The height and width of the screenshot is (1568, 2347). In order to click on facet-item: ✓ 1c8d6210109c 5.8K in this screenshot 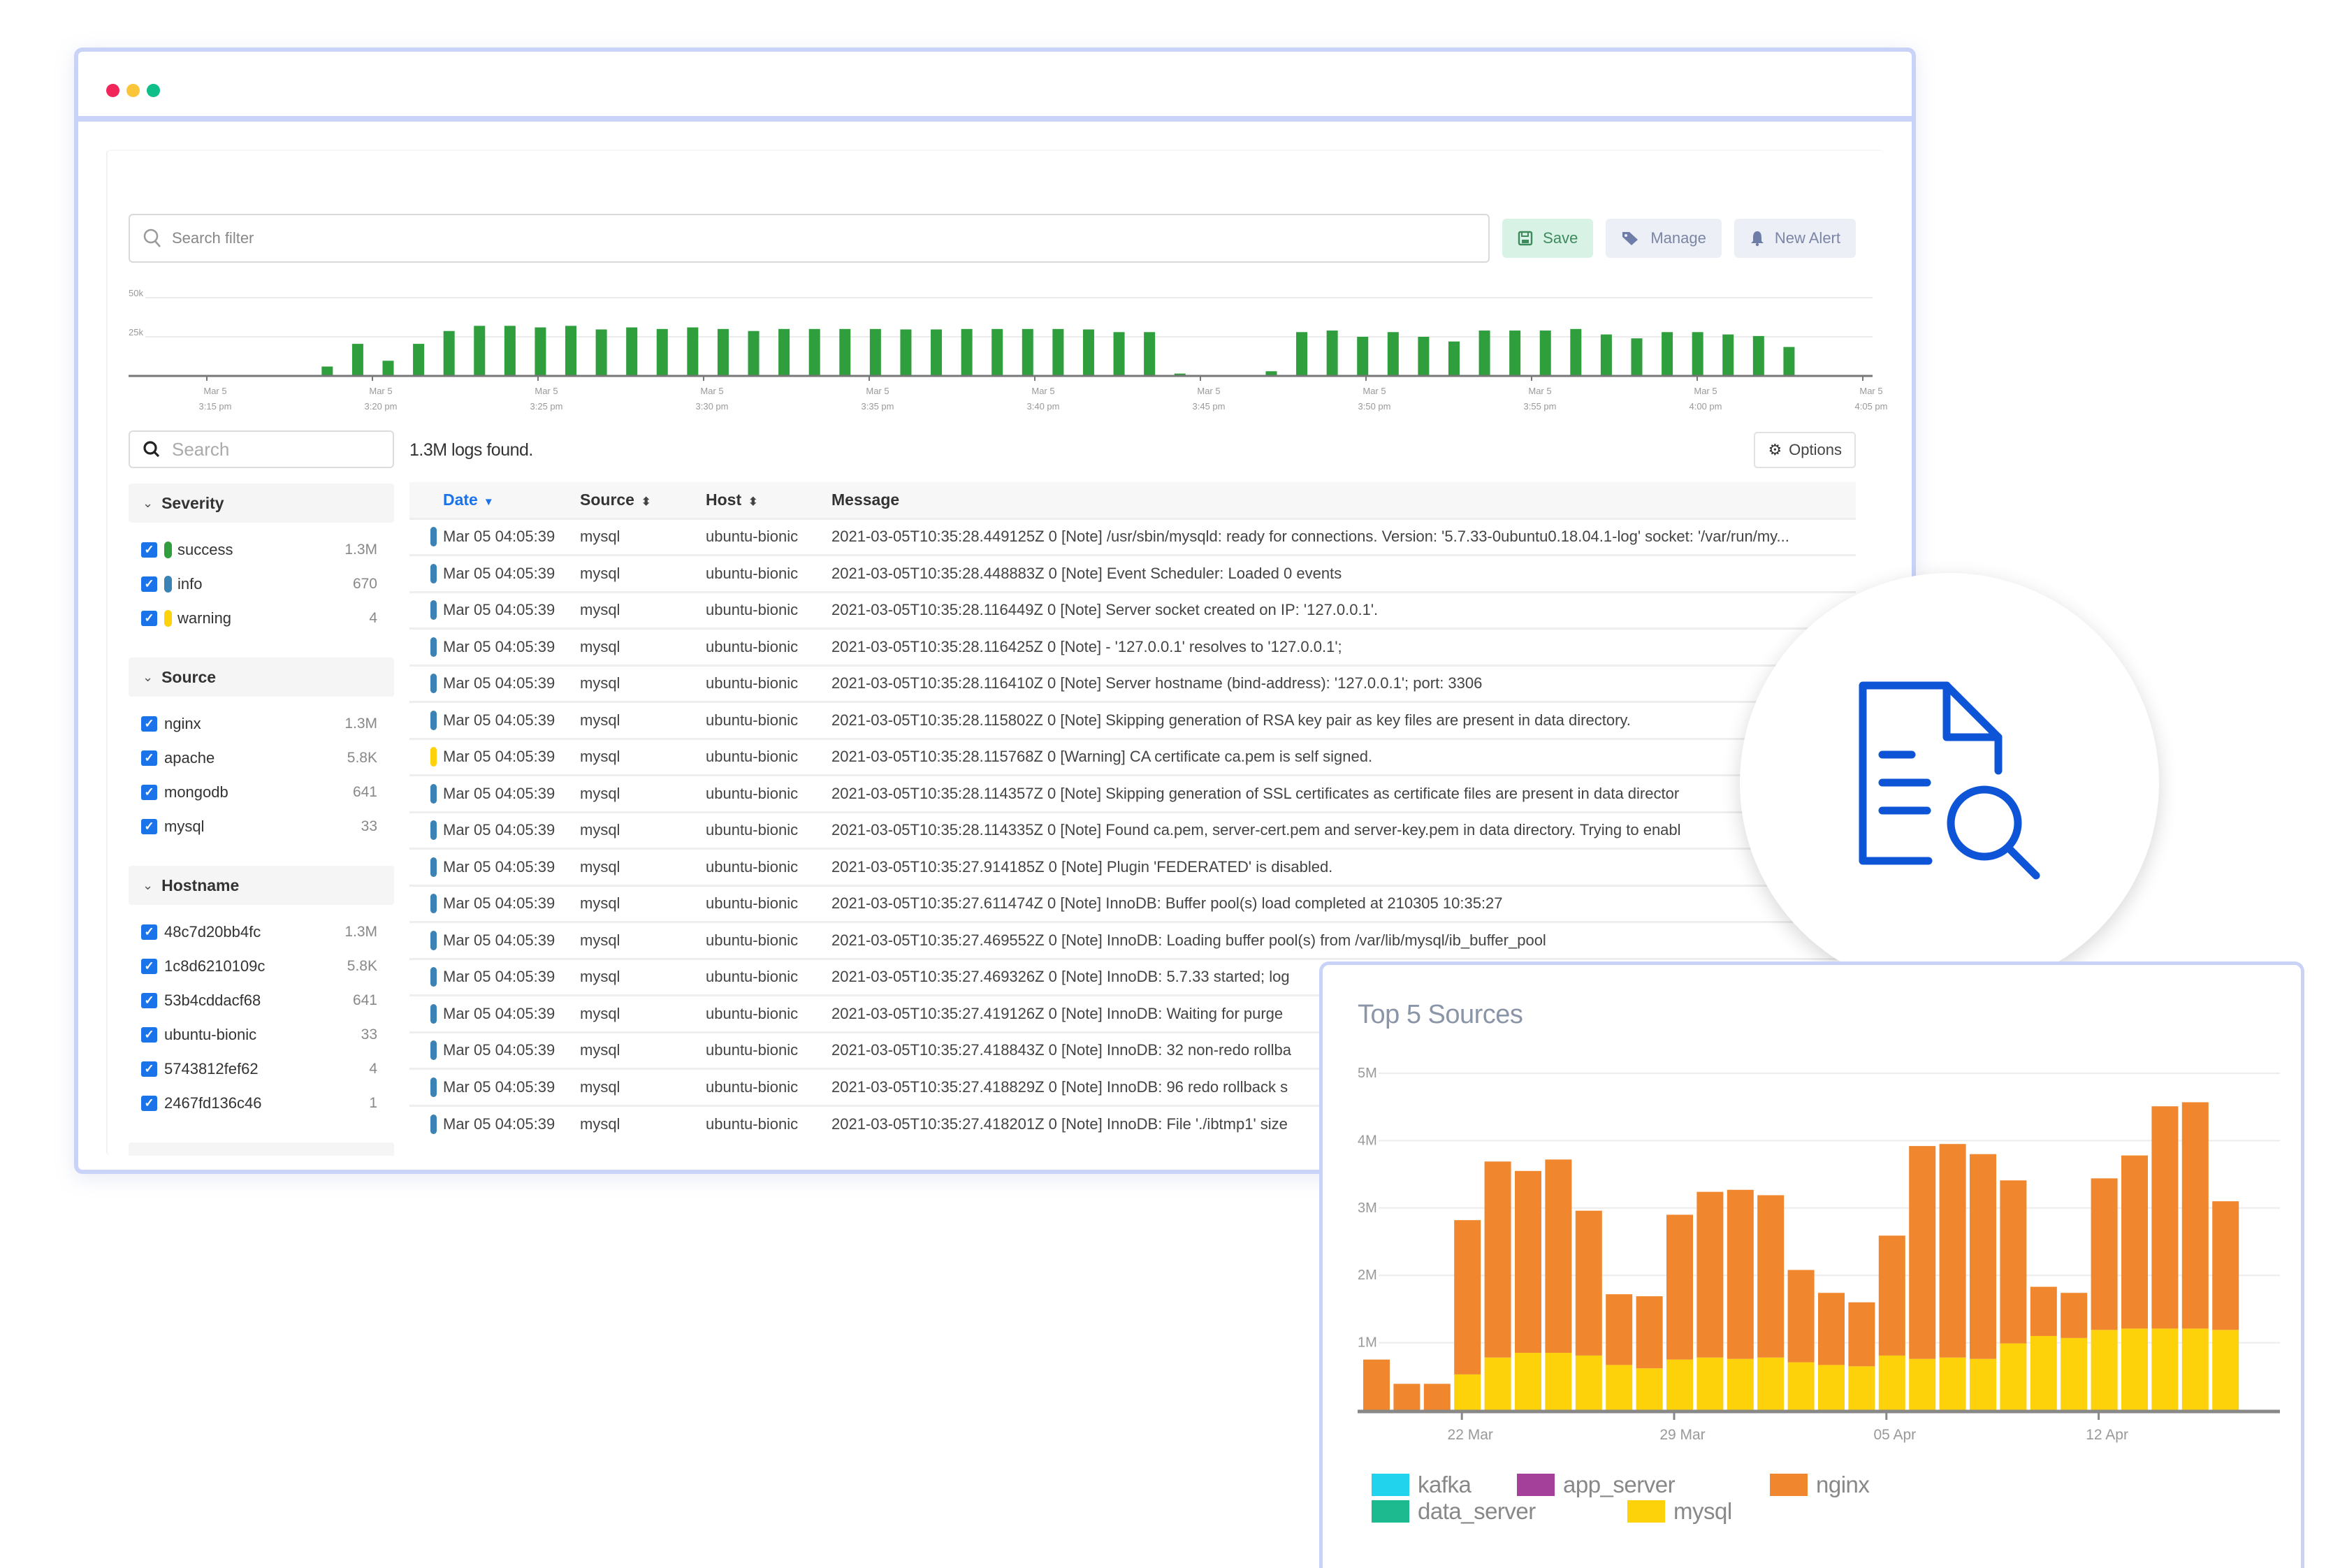, I will do `click(261, 966)`.